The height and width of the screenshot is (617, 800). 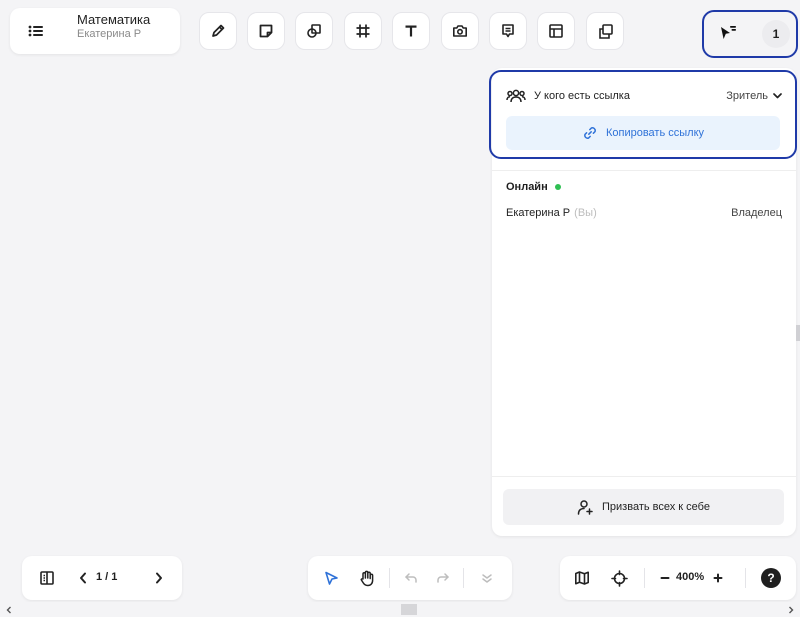 I want to click on participants-button: 1, so click(x=776, y=34).